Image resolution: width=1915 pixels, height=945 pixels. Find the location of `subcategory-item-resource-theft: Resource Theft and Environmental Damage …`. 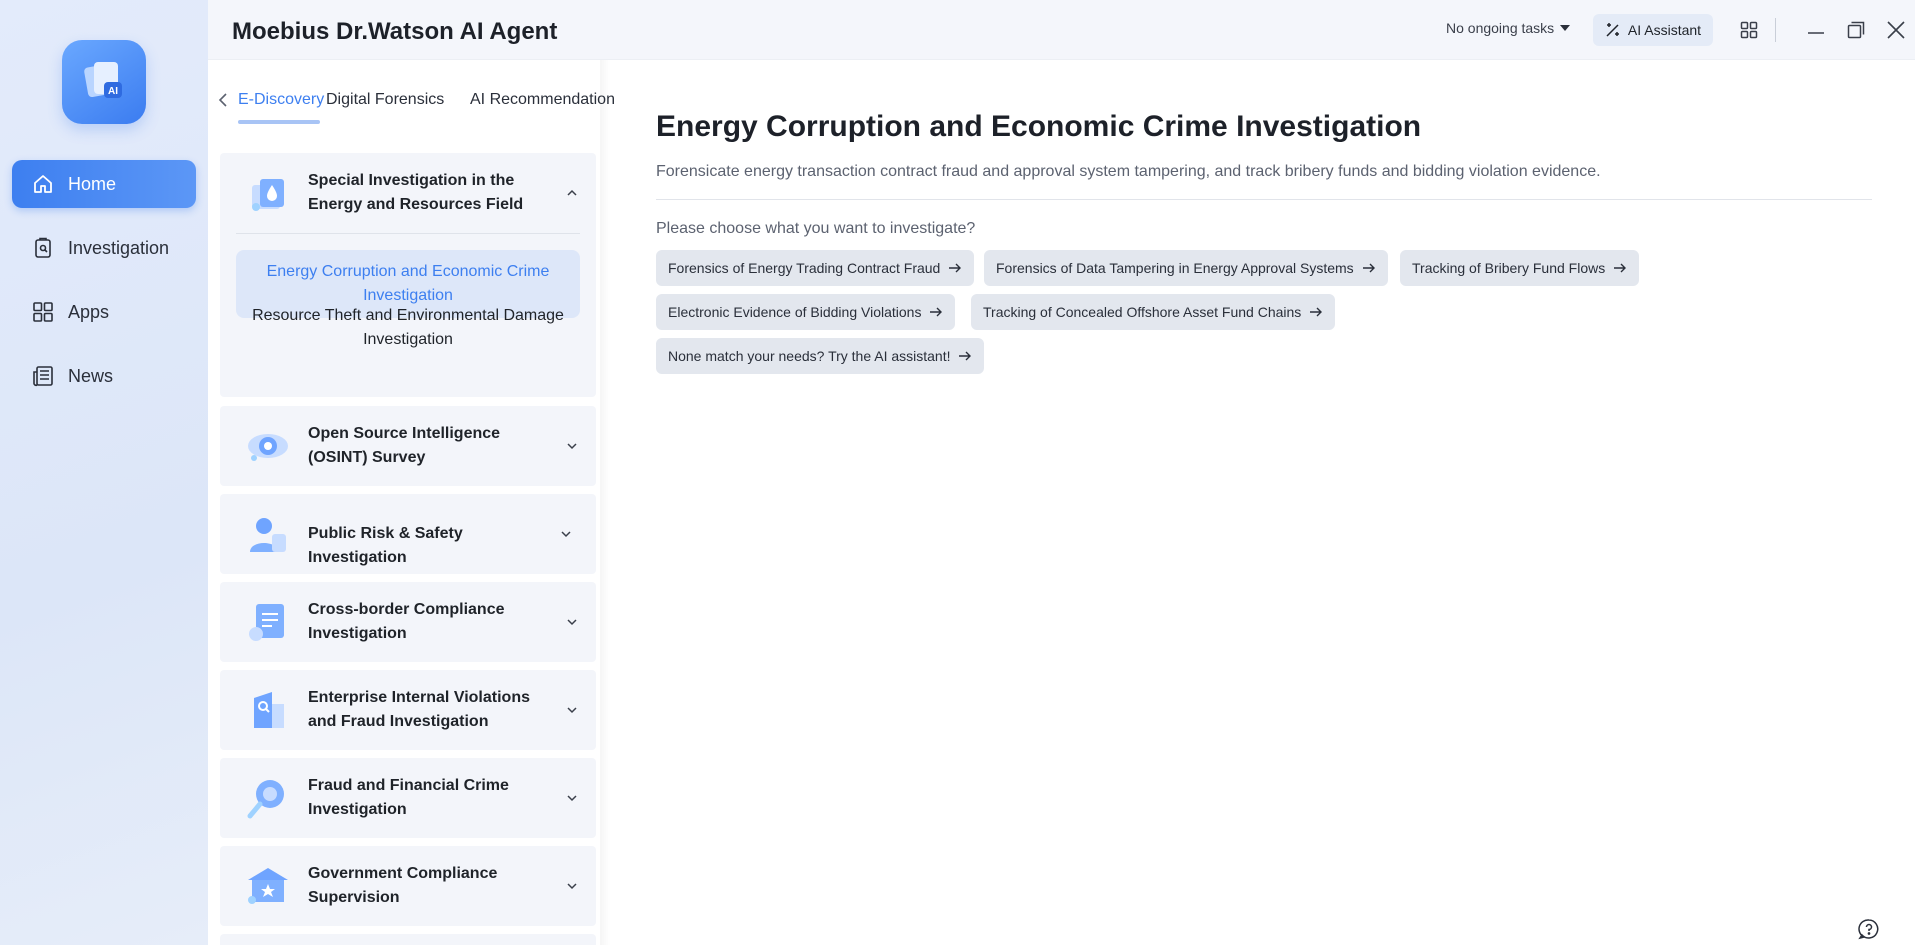

subcategory-item-resource-theft: Resource Theft and Environmental Damage … is located at coordinates (408, 328).